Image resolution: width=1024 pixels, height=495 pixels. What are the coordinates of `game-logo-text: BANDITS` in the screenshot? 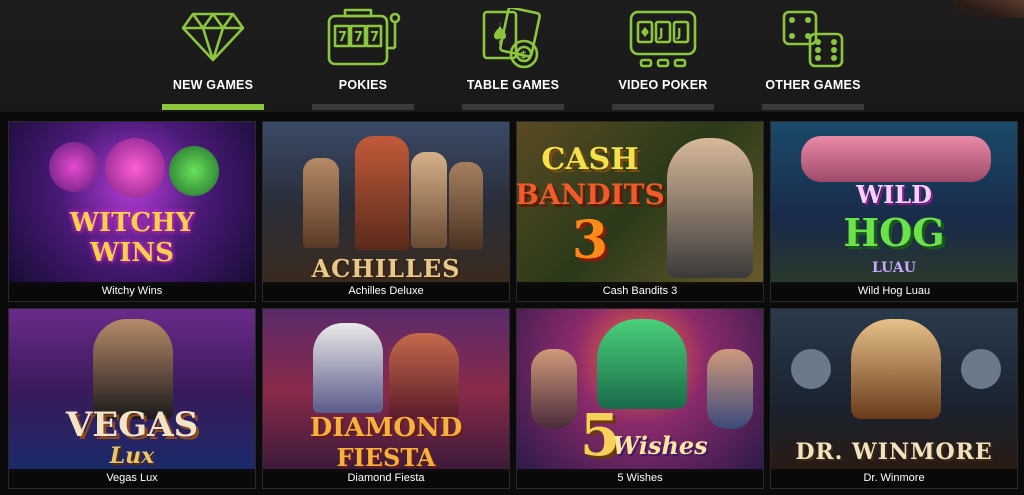 It's located at (590, 194).